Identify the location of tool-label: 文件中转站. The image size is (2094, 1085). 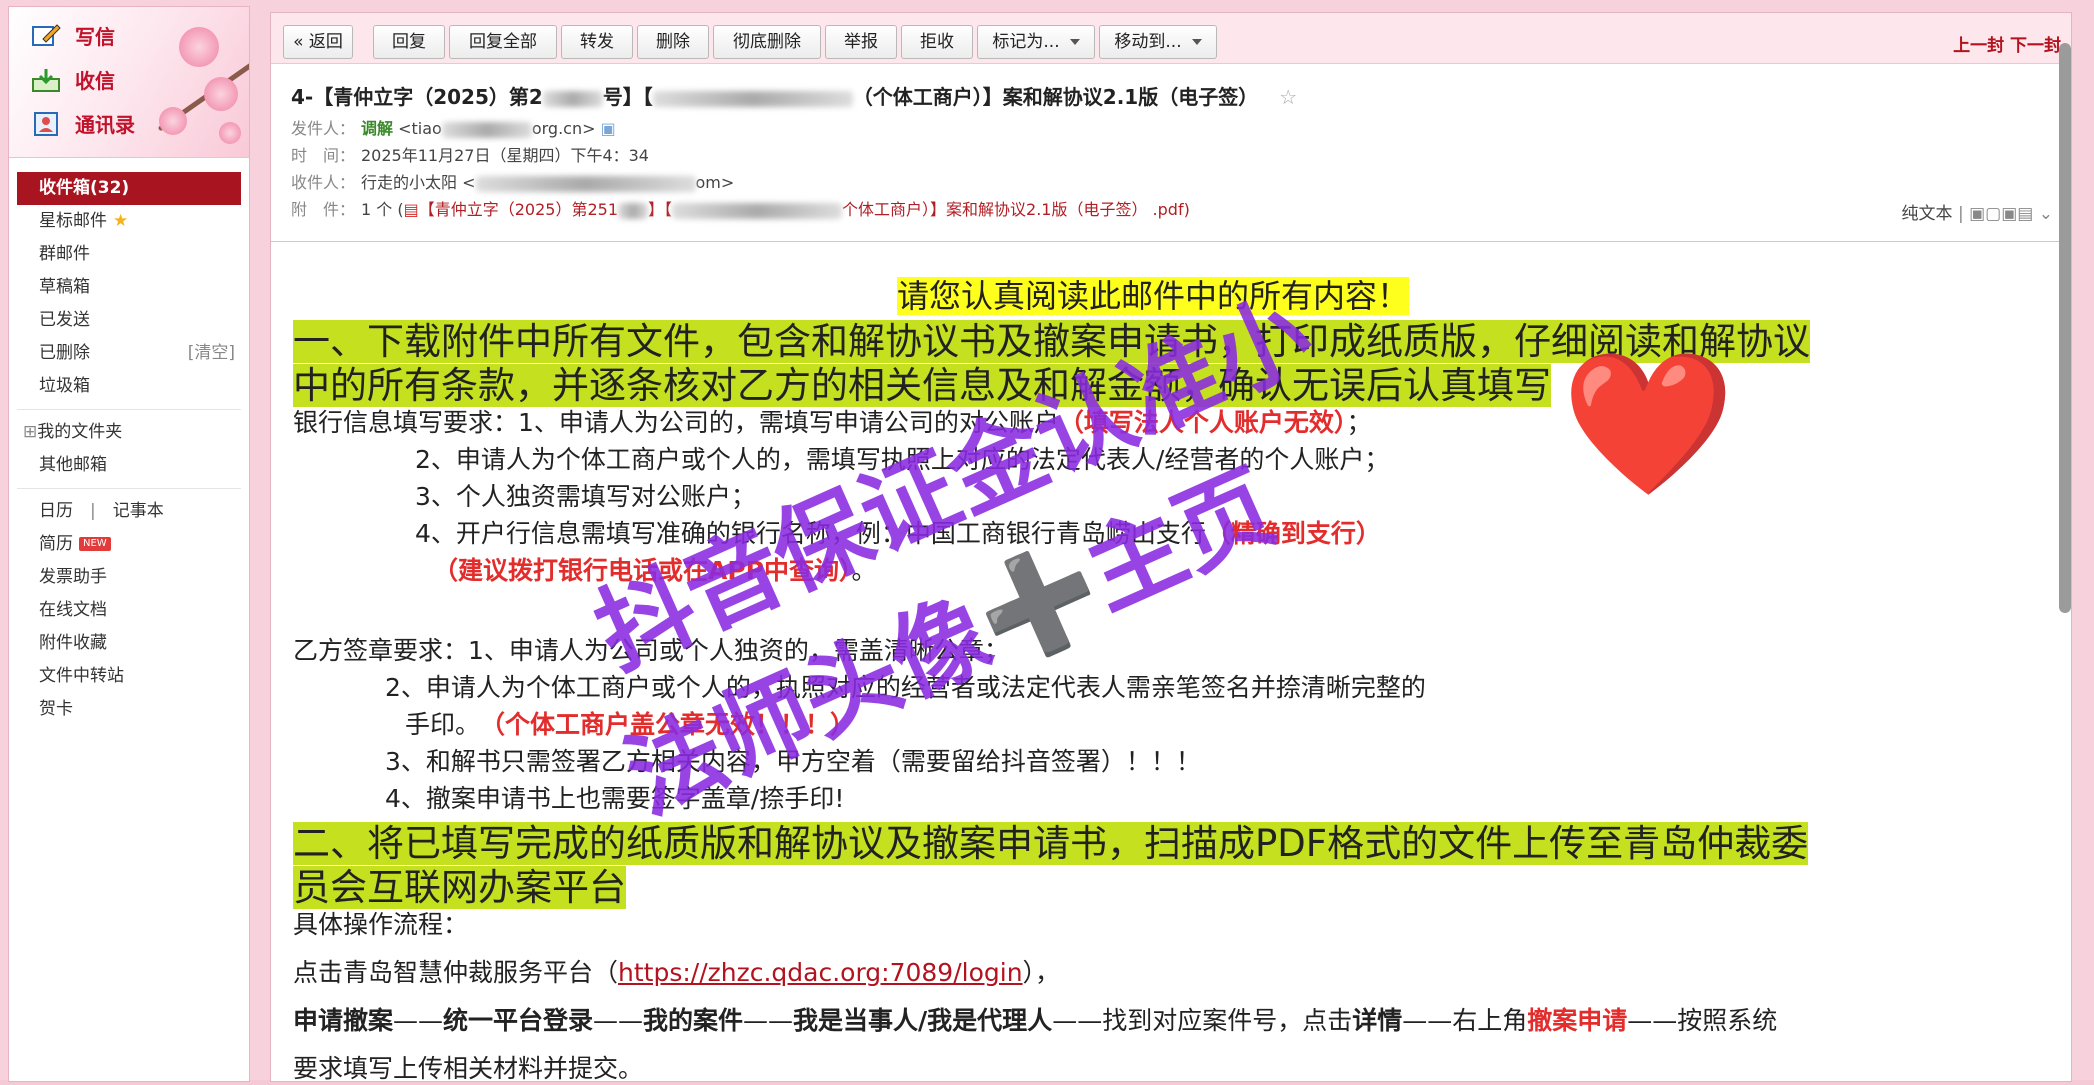
(81, 676).